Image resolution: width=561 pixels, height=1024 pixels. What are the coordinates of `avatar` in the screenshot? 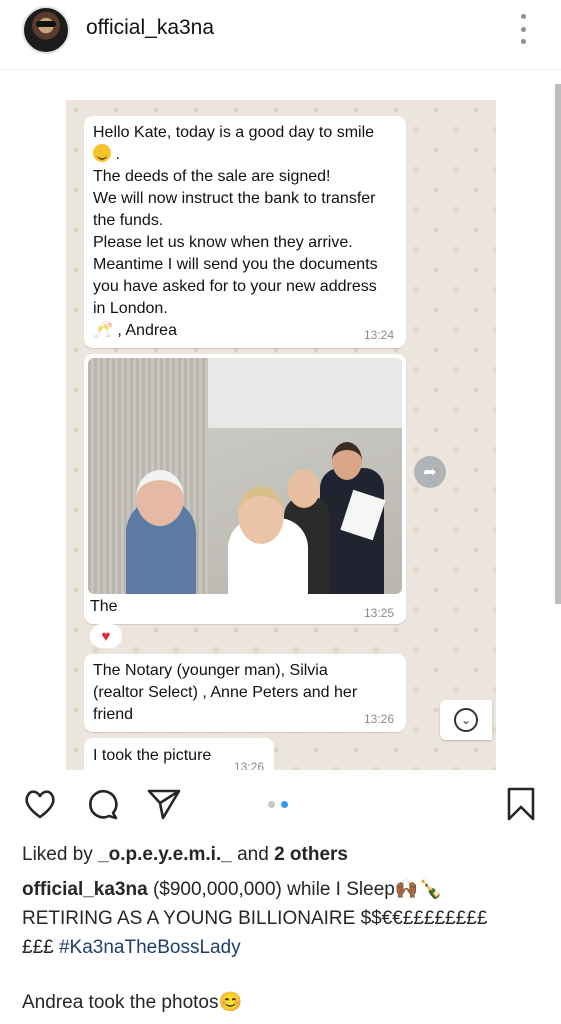 It's located at (46, 30).